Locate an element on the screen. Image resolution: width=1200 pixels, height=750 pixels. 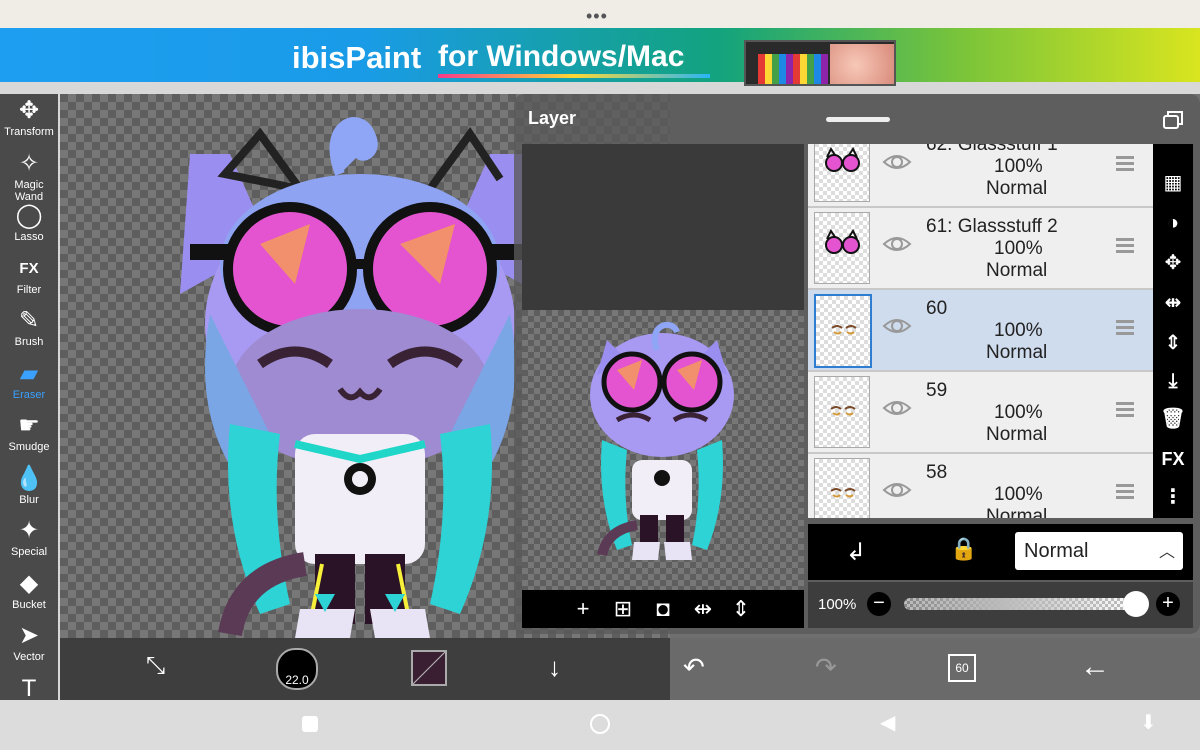
duplicate-layer-icon: ⊞ is located at coordinates (623, 609).